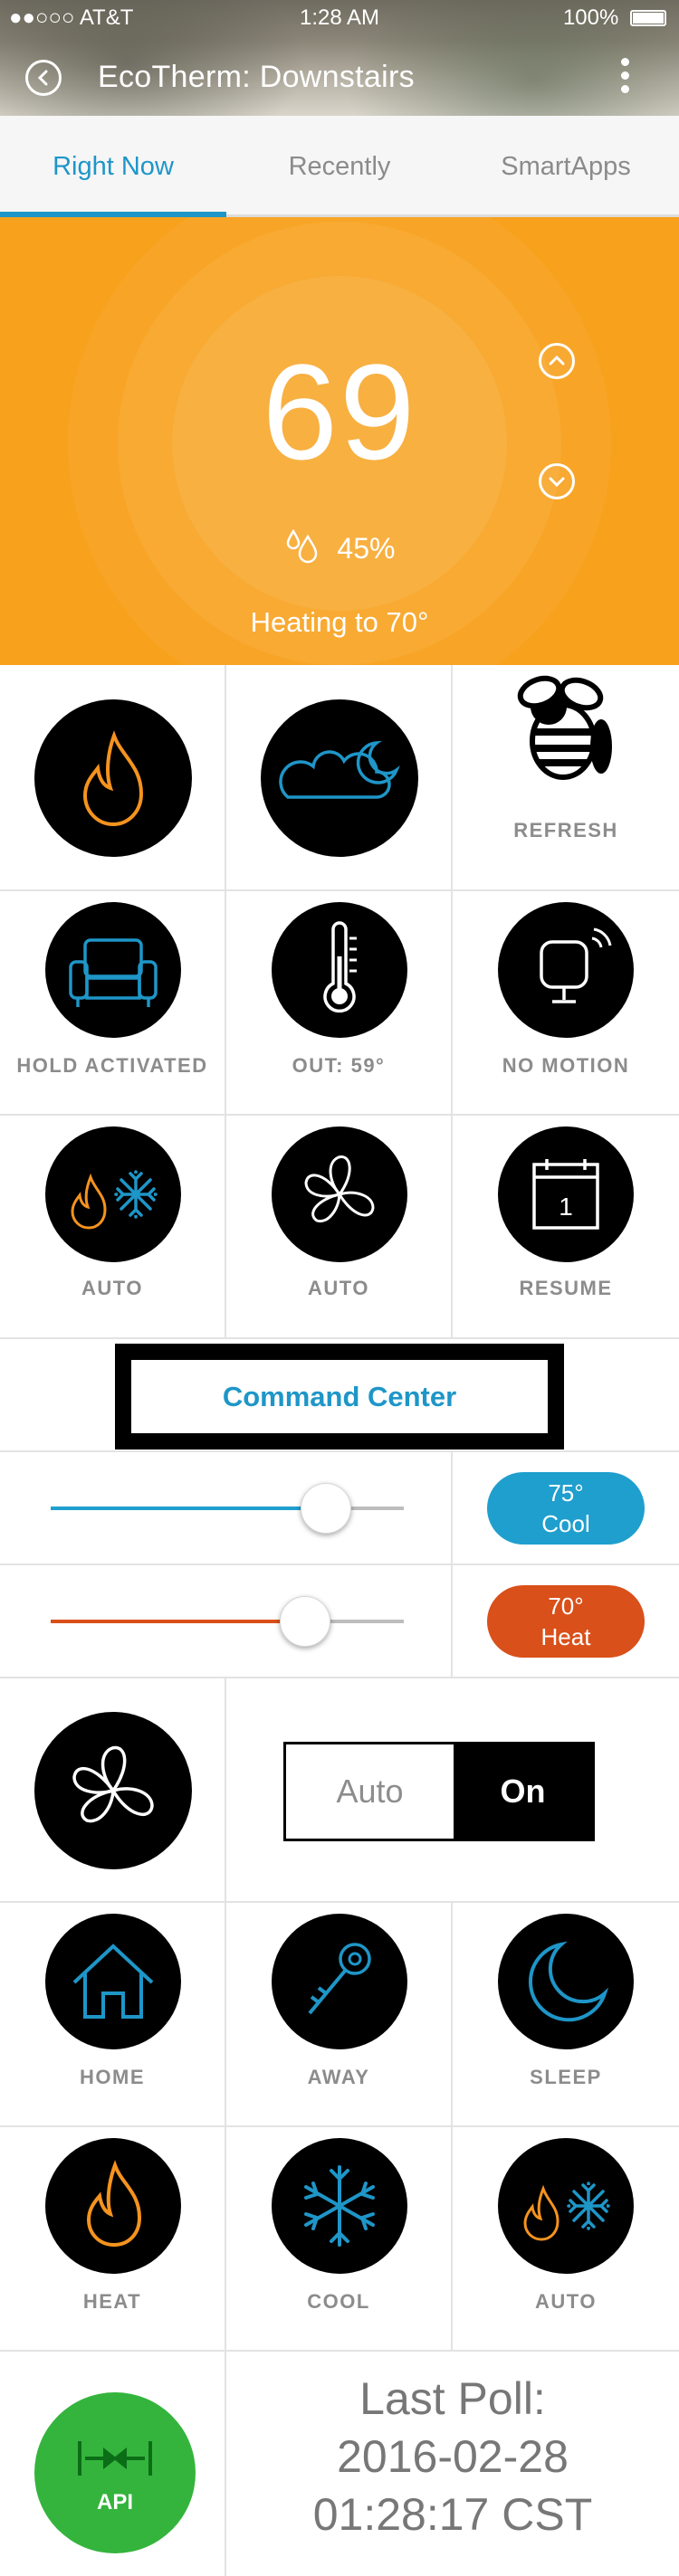 The width and height of the screenshot is (679, 2576). I want to click on bee-icon, so click(564, 727).